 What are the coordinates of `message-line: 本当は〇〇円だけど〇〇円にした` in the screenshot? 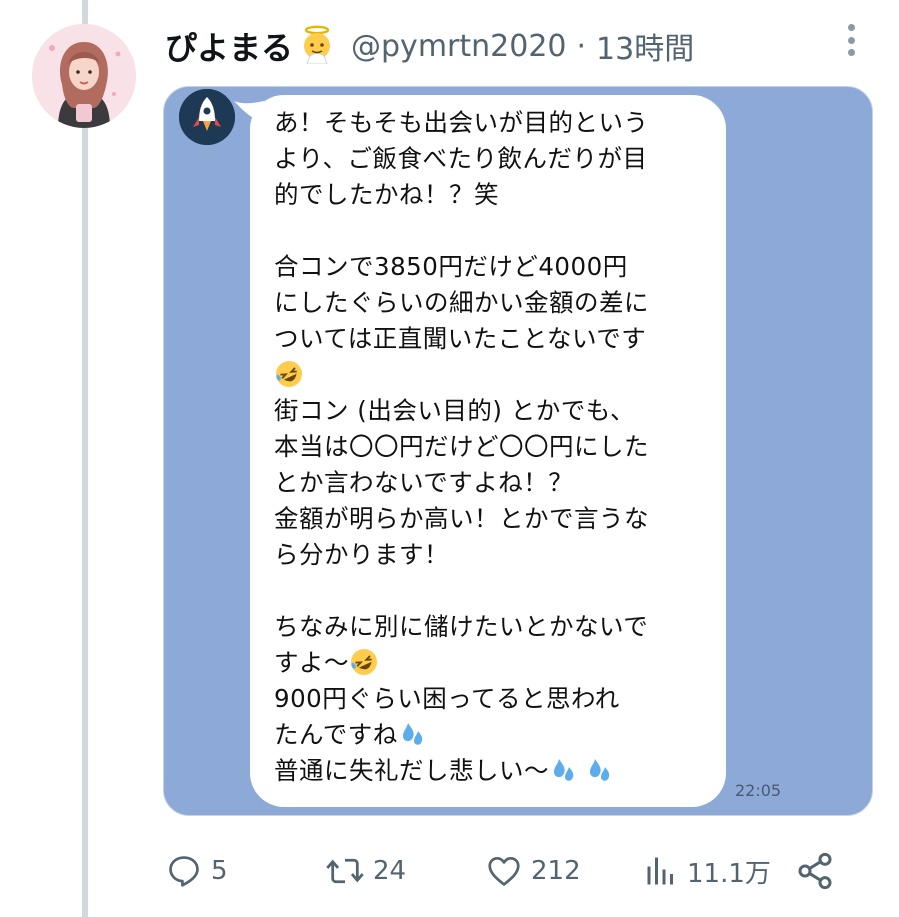 It's located at (461, 446).